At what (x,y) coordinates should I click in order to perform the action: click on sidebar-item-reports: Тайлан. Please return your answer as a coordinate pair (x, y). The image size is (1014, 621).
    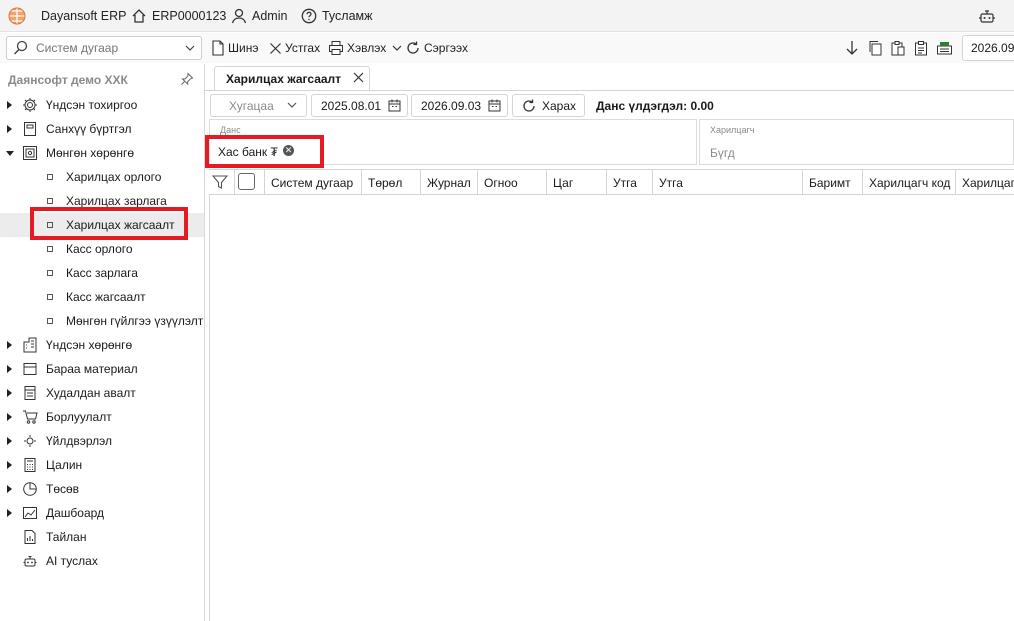
    Looking at the image, I should click on (102, 537).